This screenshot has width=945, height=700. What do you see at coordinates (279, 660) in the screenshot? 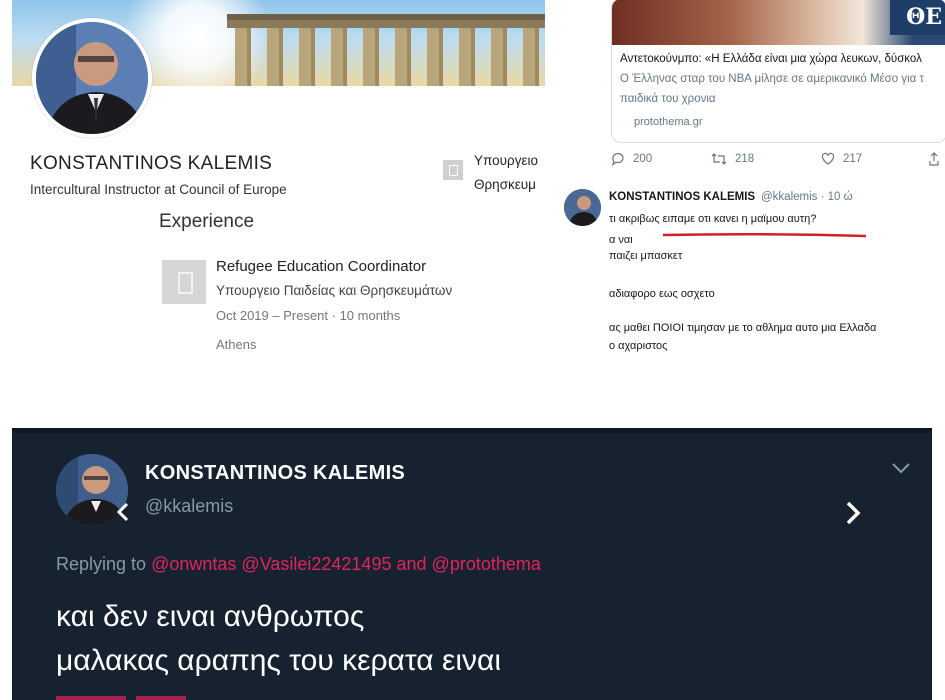
I see `tweet-text-line: μαλακας αραπης του κερατα ειναι` at bounding box center [279, 660].